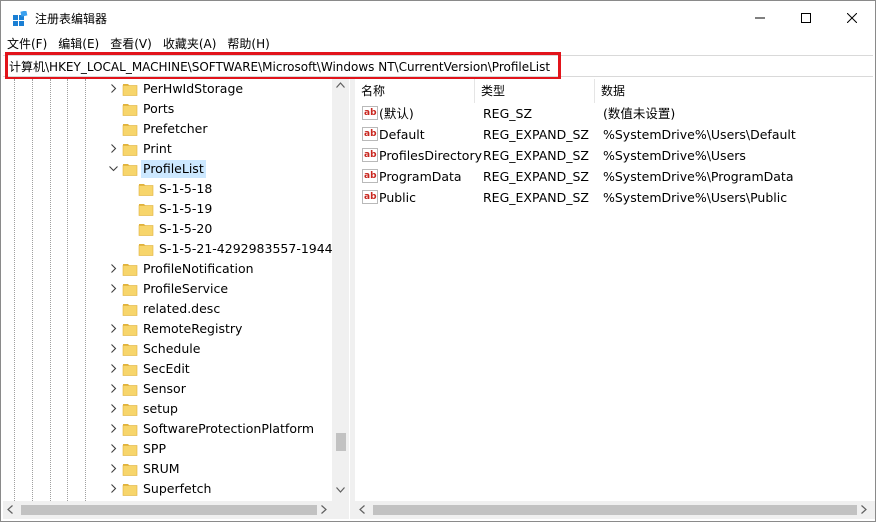  I want to click on tree-horizontal-scroll-thumb, so click(169, 510).